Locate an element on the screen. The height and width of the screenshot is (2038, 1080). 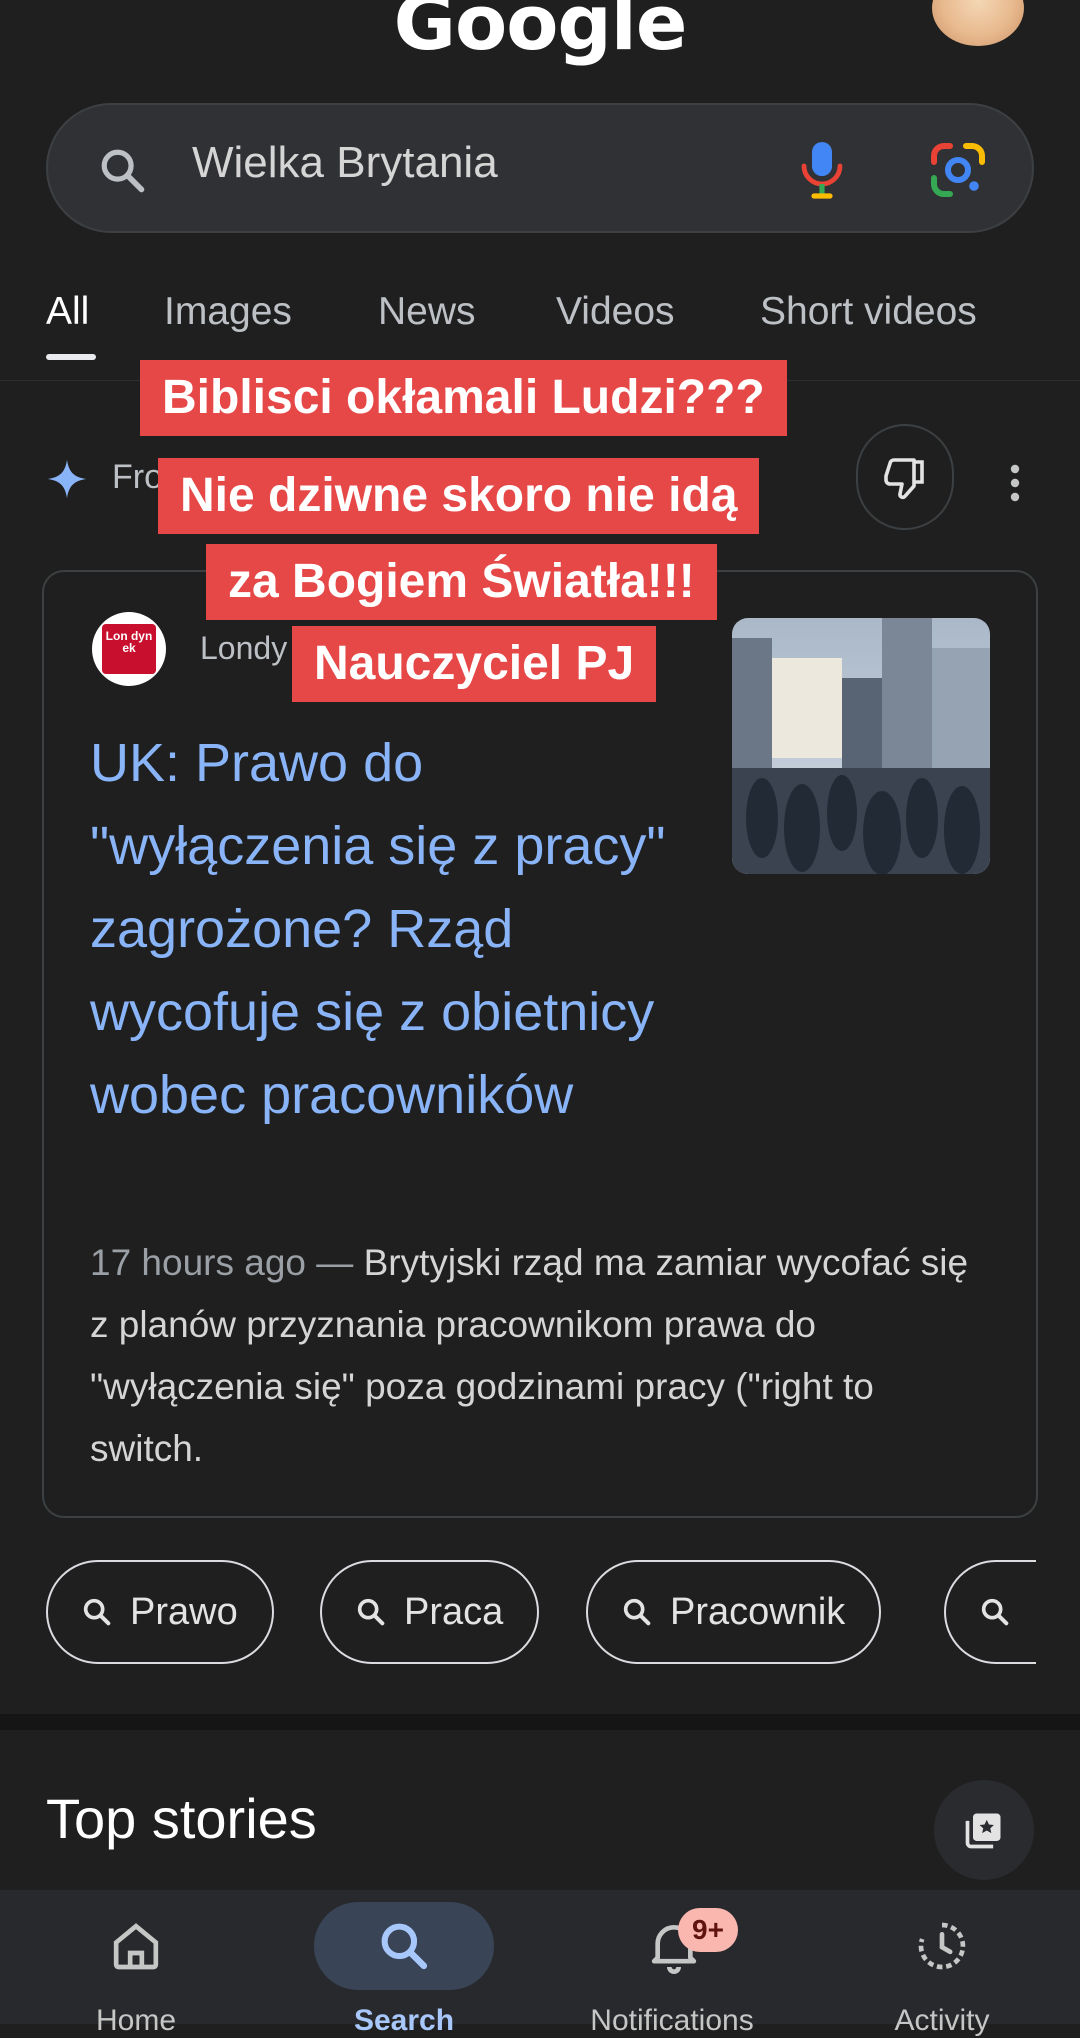
thumbs-down-button is located at coordinates (905, 477).